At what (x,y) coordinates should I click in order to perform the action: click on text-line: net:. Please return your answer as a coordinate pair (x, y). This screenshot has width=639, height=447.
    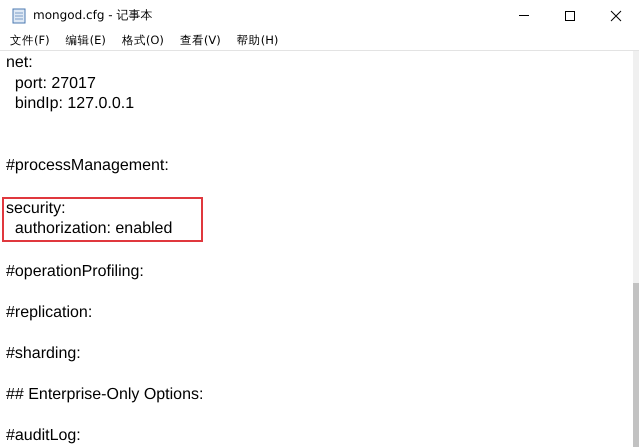
    Looking at the image, I should click on (20, 63).